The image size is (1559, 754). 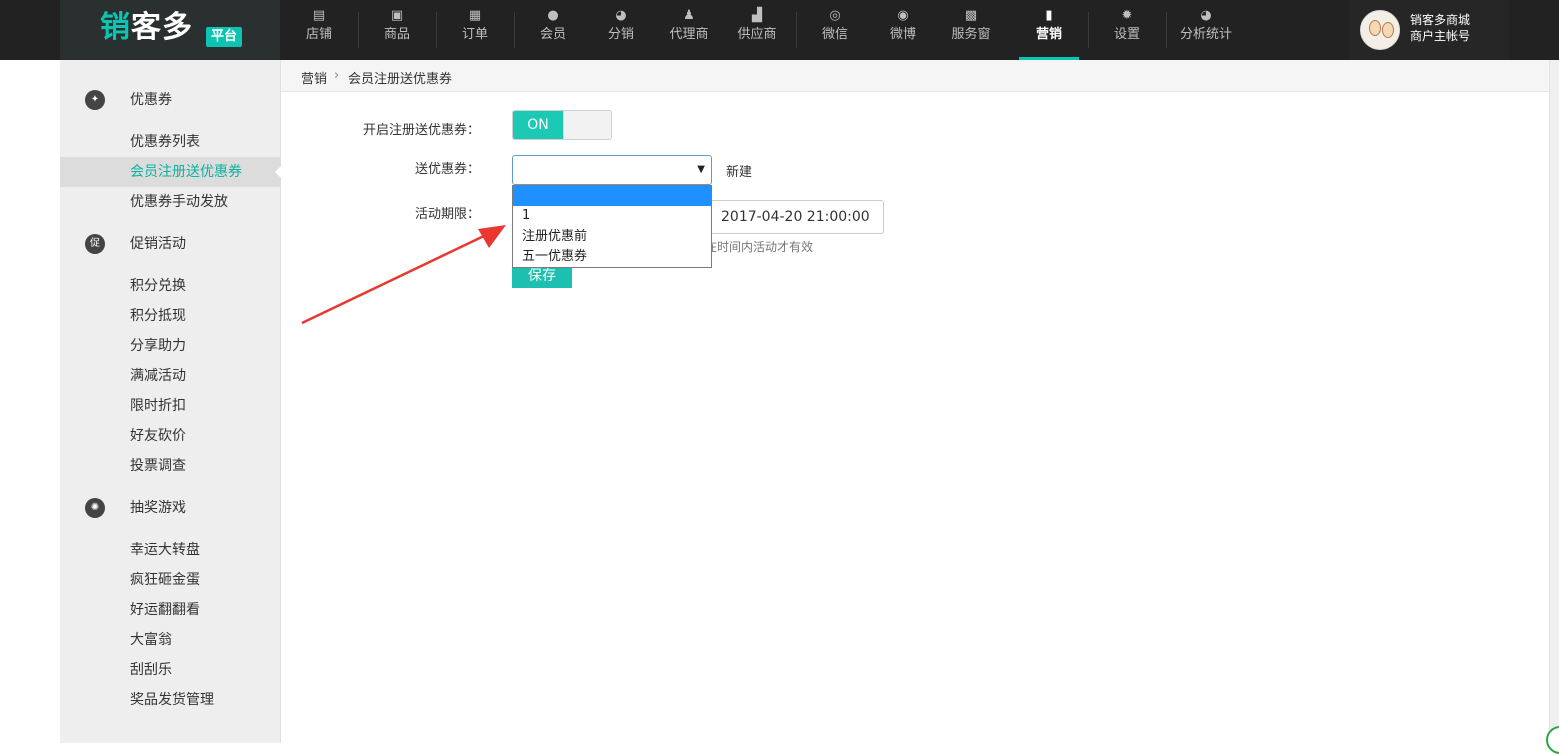 I want to click on user-menu: 销客多商城 商户主帐号, so click(x=1429, y=30).